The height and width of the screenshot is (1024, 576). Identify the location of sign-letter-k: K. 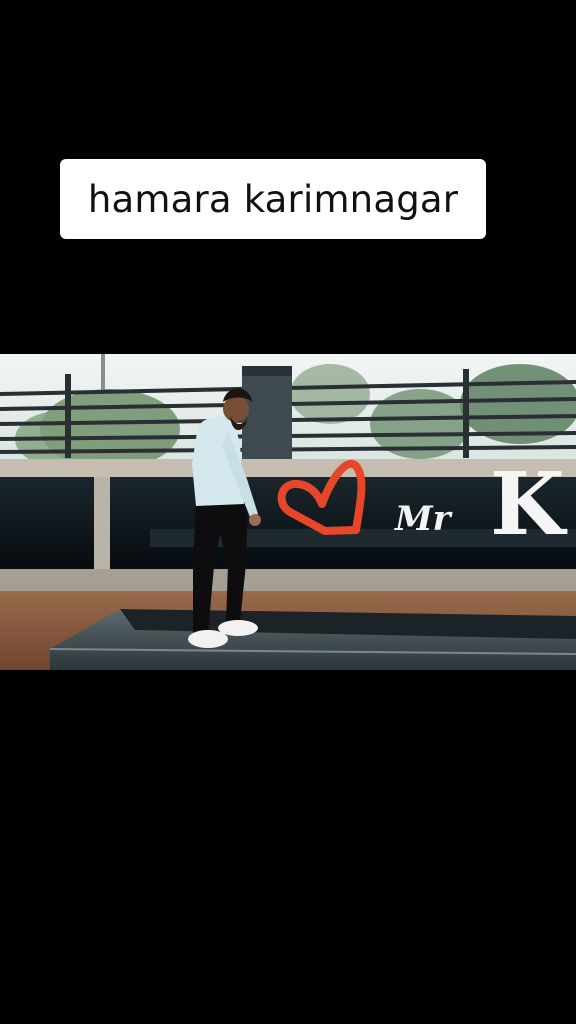
(529, 504).